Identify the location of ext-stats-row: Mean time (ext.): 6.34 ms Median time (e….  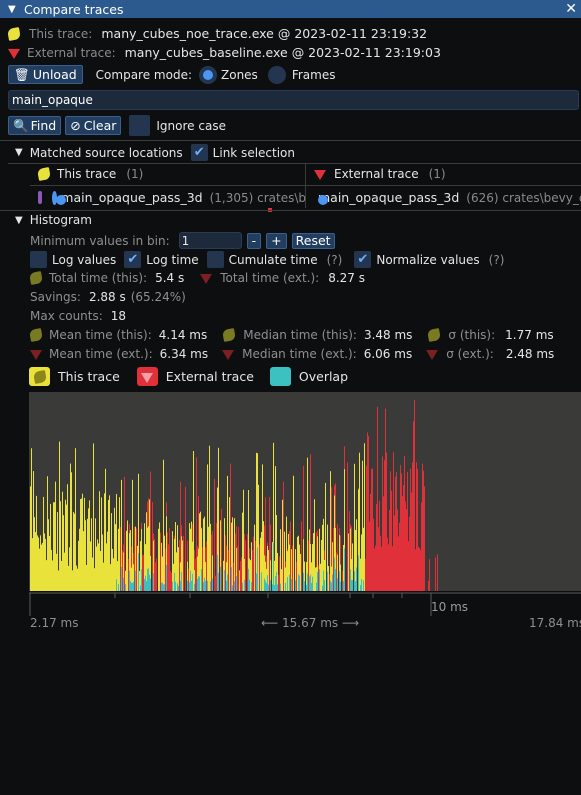
(292, 354).